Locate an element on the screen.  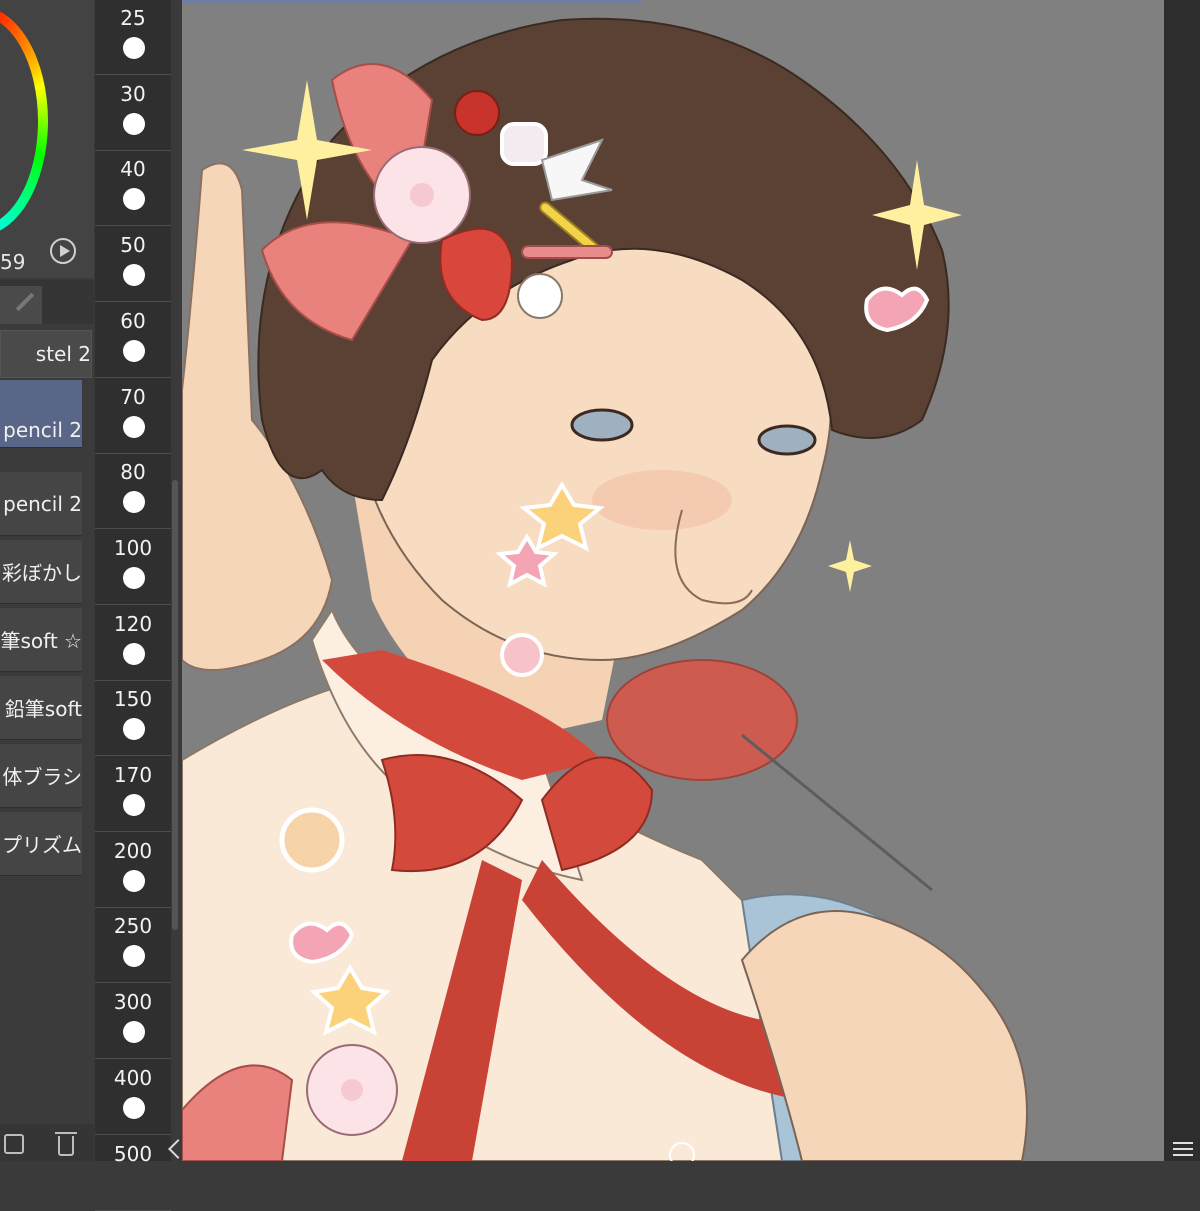
brush-size-option: 170 is located at coordinates (133, 794).